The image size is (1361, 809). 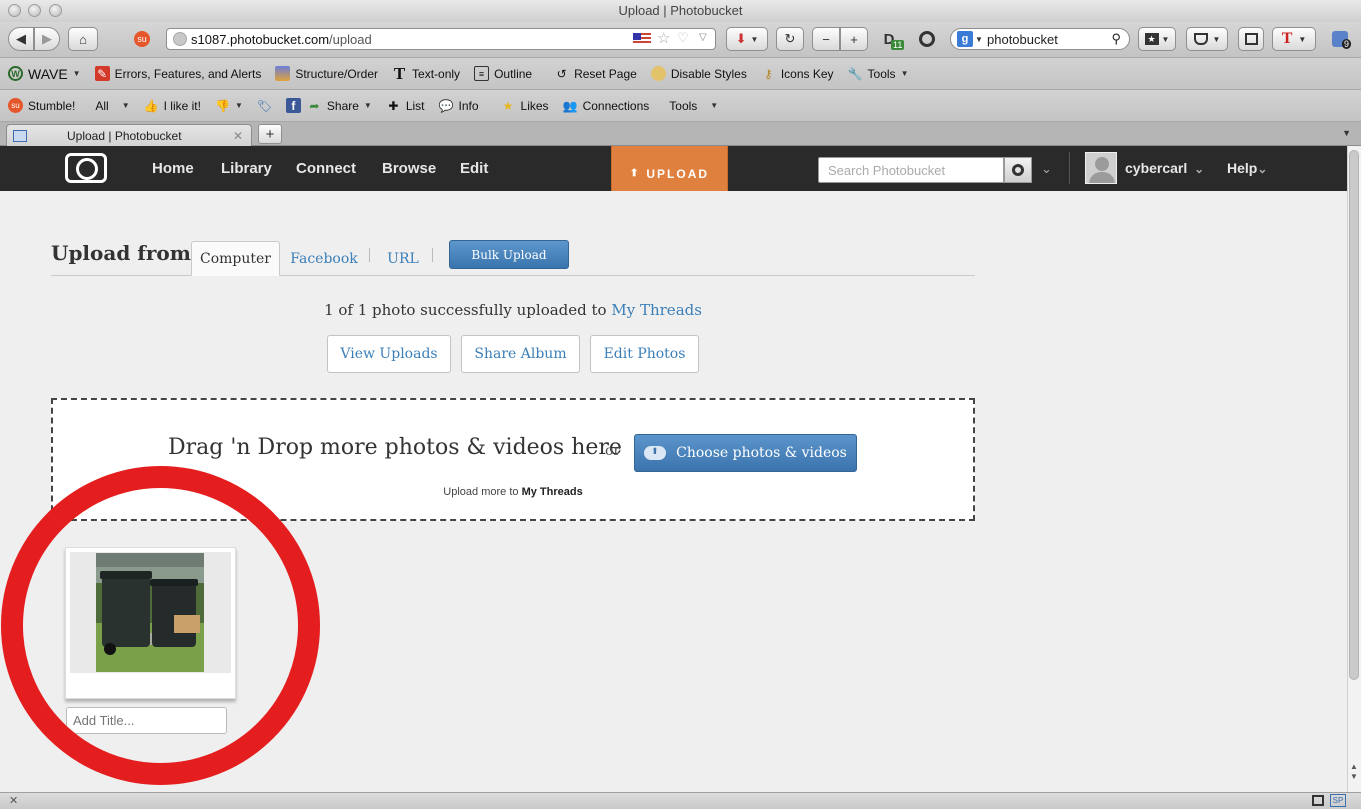 I want to click on stumble-tools-menu: Tools ▼, so click(x=693, y=106).